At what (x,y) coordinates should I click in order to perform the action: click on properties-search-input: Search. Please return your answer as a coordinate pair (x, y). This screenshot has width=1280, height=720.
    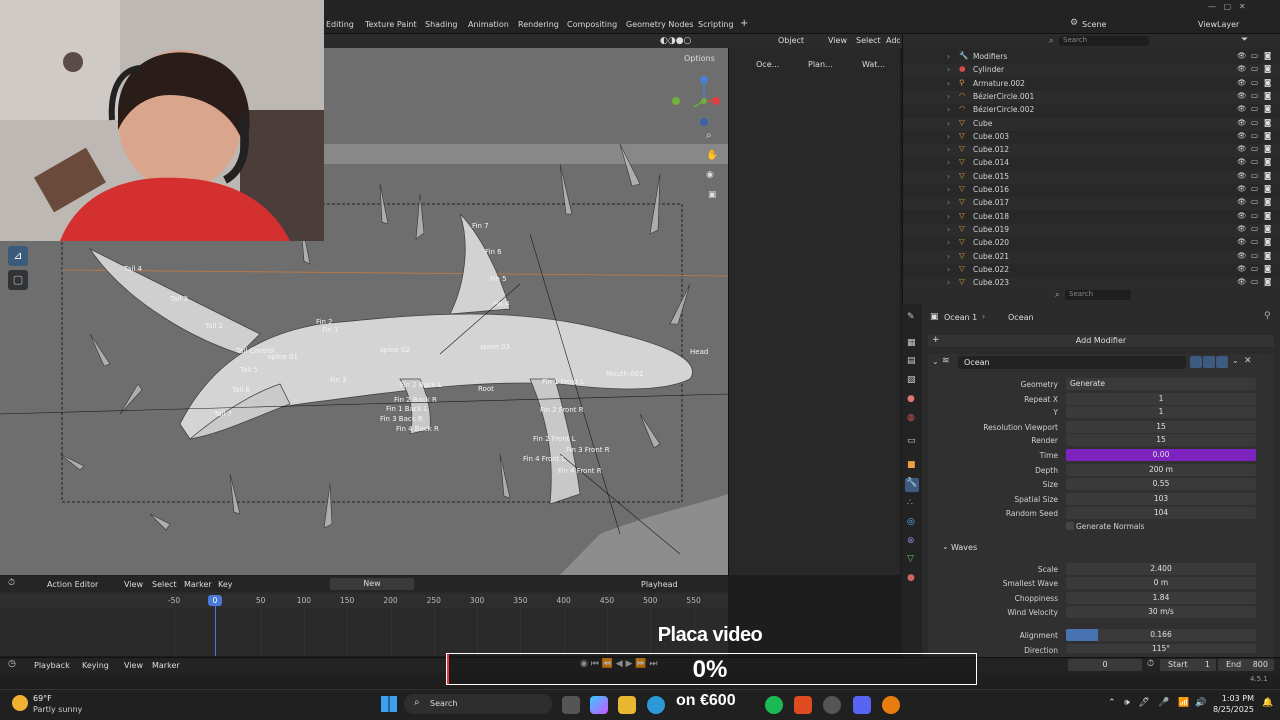
    Looking at the image, I should click on (1098, 295).